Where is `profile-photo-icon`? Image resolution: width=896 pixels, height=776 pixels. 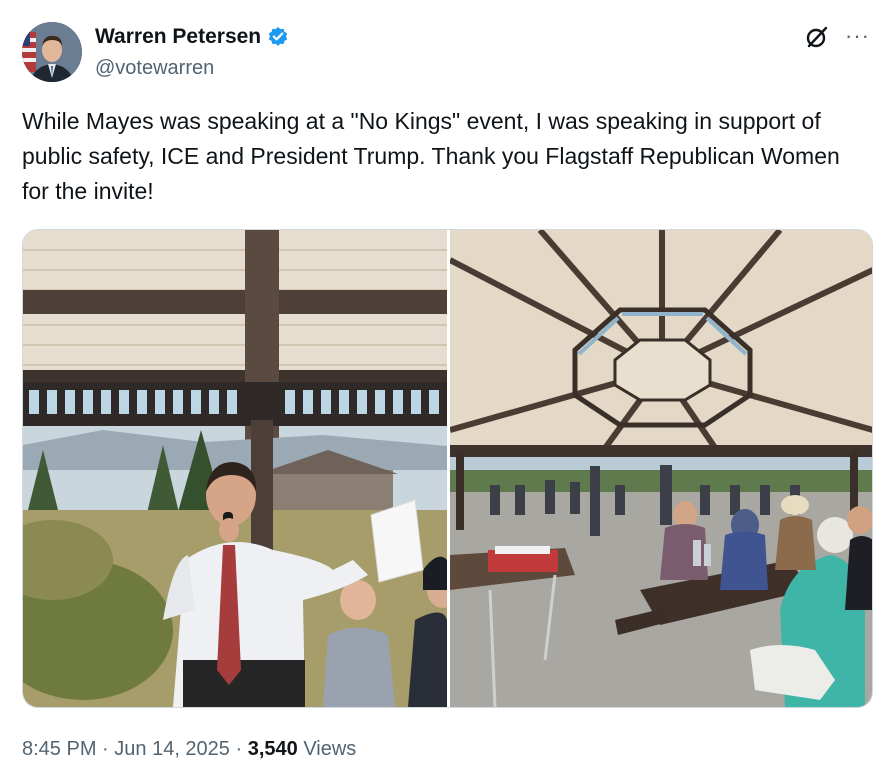 profile-photo-icon is located at coordinates (52, 52).